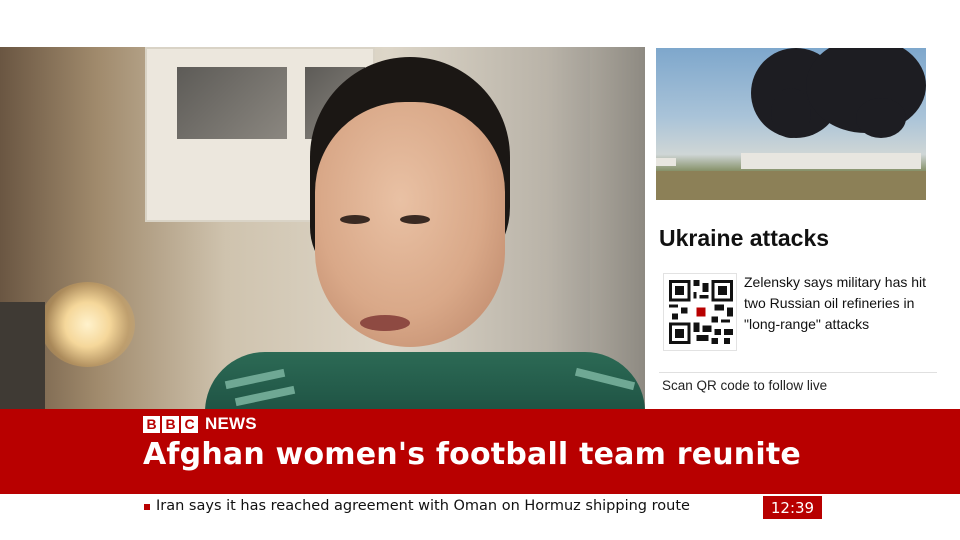 This screenshot has height=540, width=960. I want to click on background-sofa, so click(22, 355).